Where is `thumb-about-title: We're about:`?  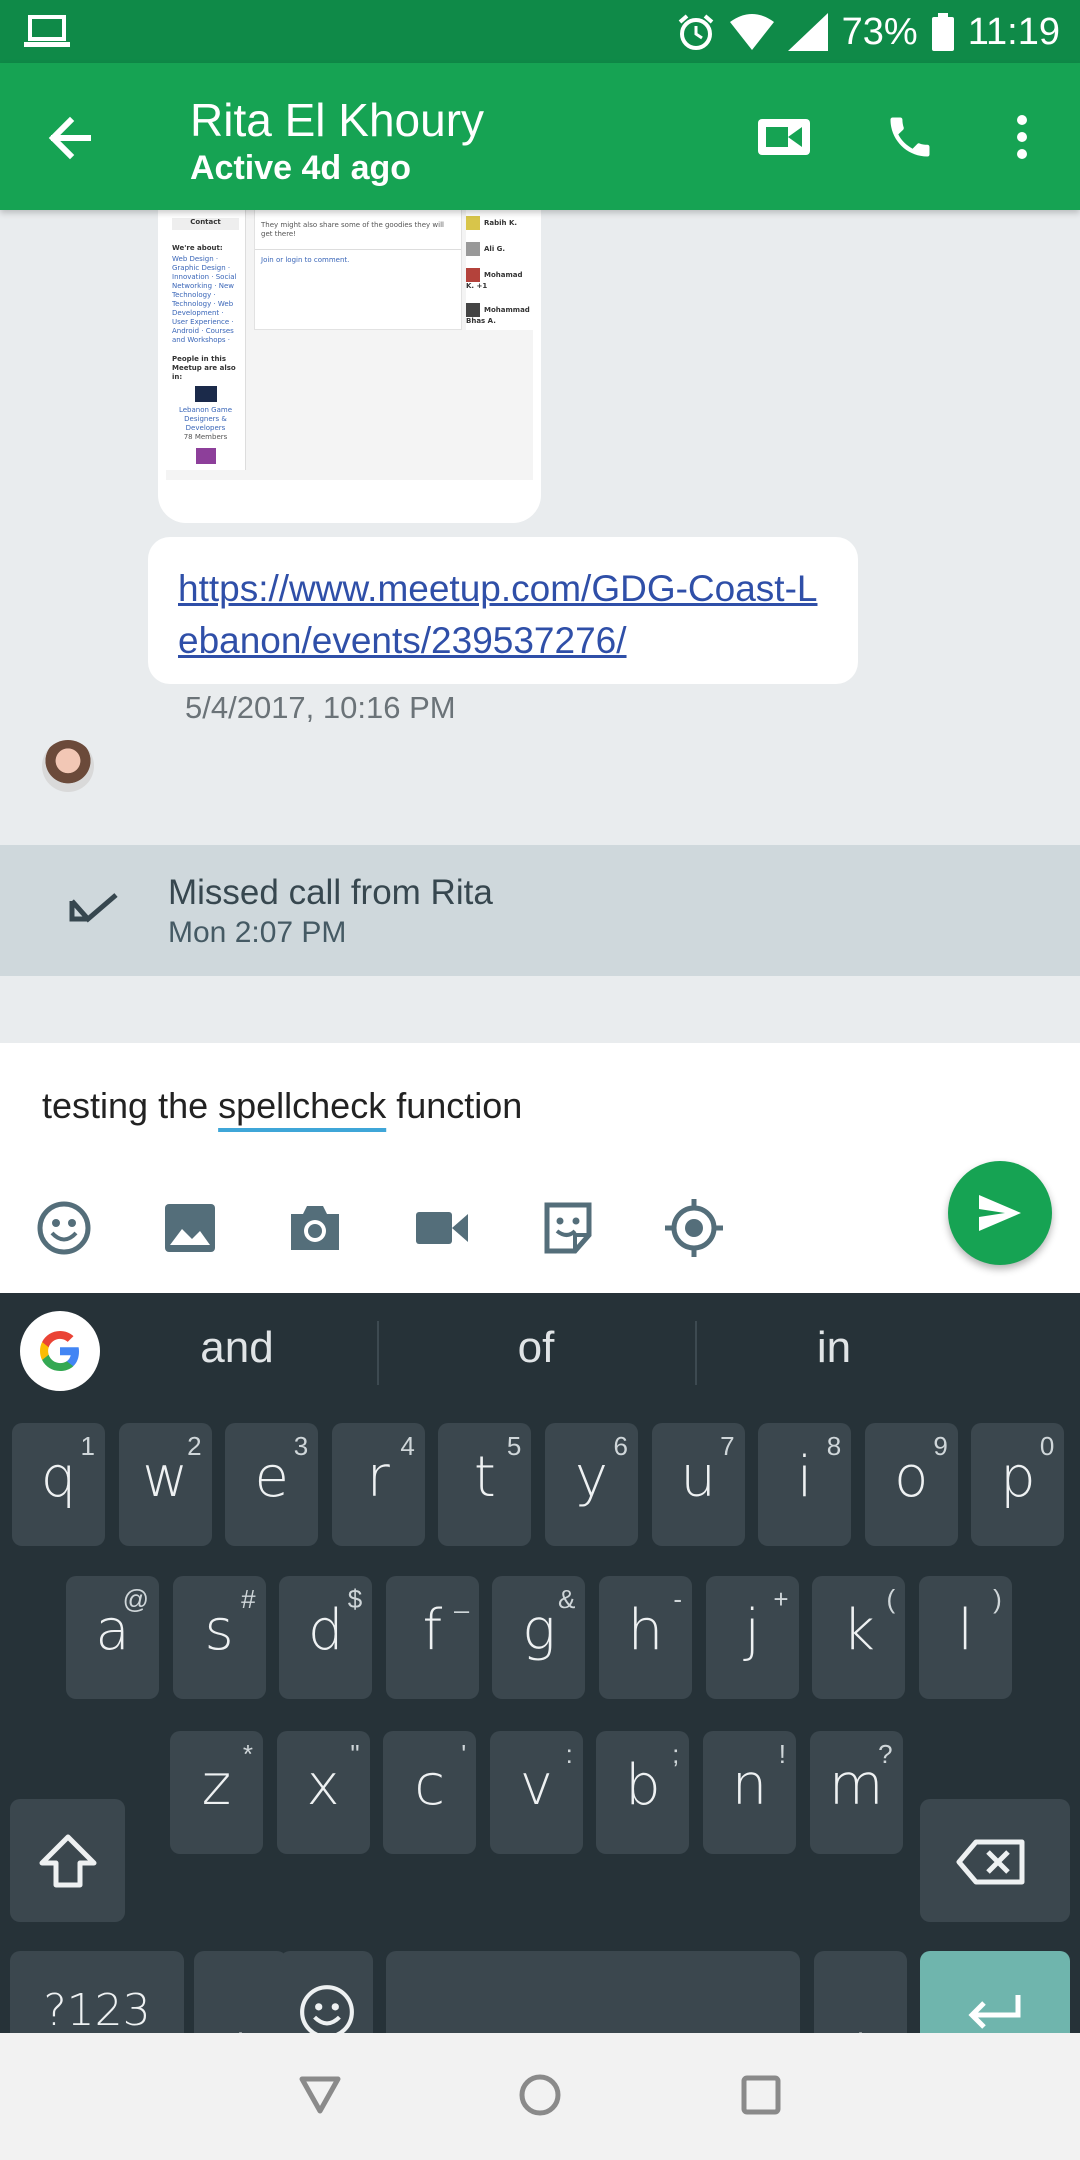
thumb-about-title: We're about: is located at coordinates (197, 248).